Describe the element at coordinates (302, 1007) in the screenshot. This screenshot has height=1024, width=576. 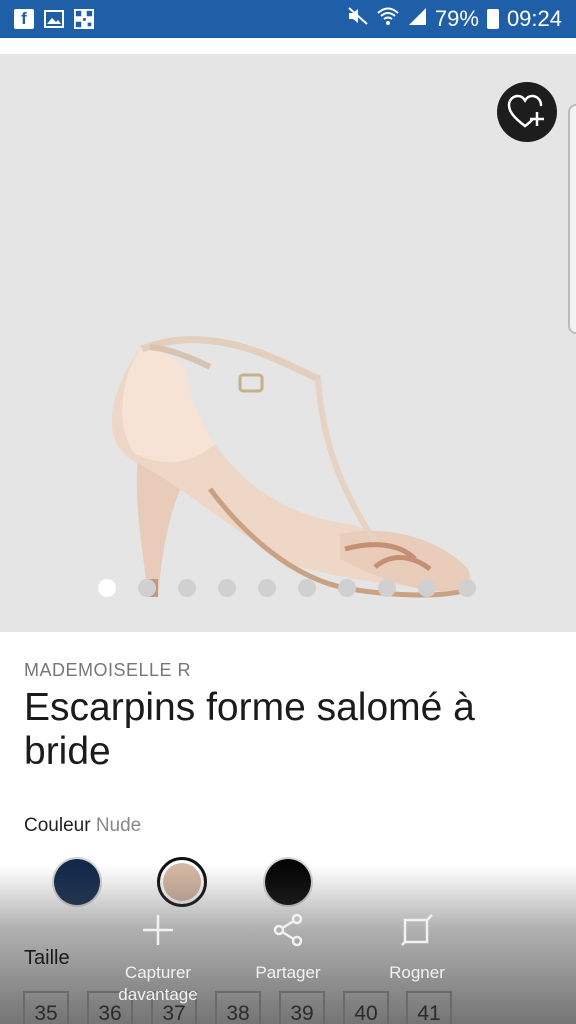
I see `size-option: 39` at that location.